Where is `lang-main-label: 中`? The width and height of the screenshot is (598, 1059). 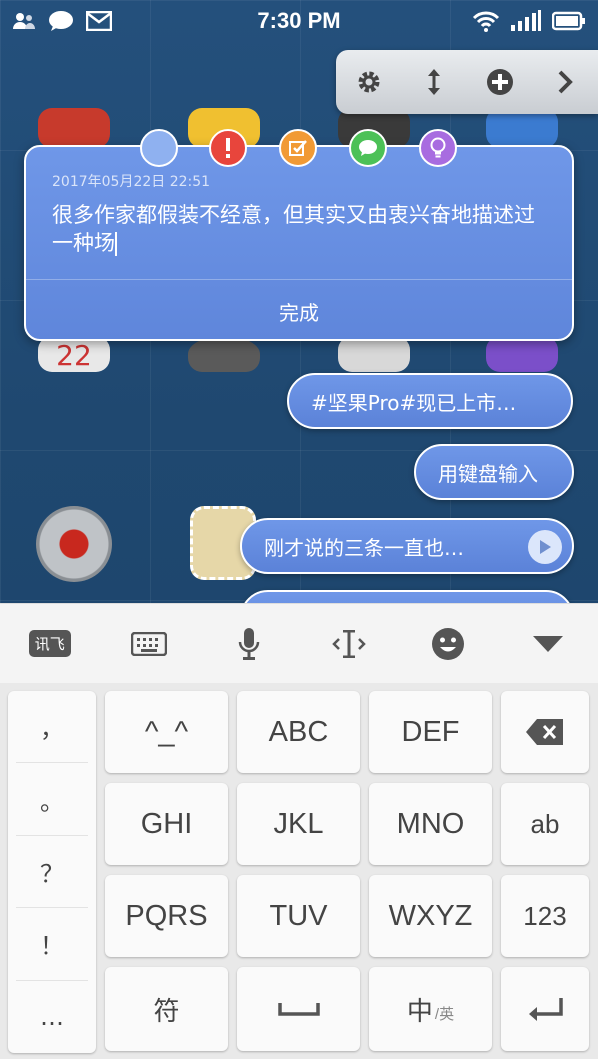 lang-main-label: 中 is located at coordinates (419, 1010).